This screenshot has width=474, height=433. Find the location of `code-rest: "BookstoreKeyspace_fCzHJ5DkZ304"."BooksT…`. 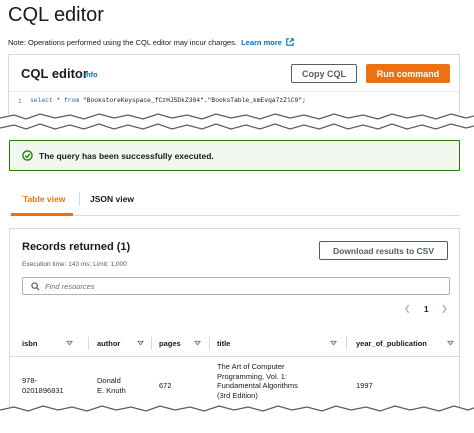

code-rest: "BookstoreKeyspace_fCzHJ5DkZ304"."BooksT… is located at coordinates (192, 100).